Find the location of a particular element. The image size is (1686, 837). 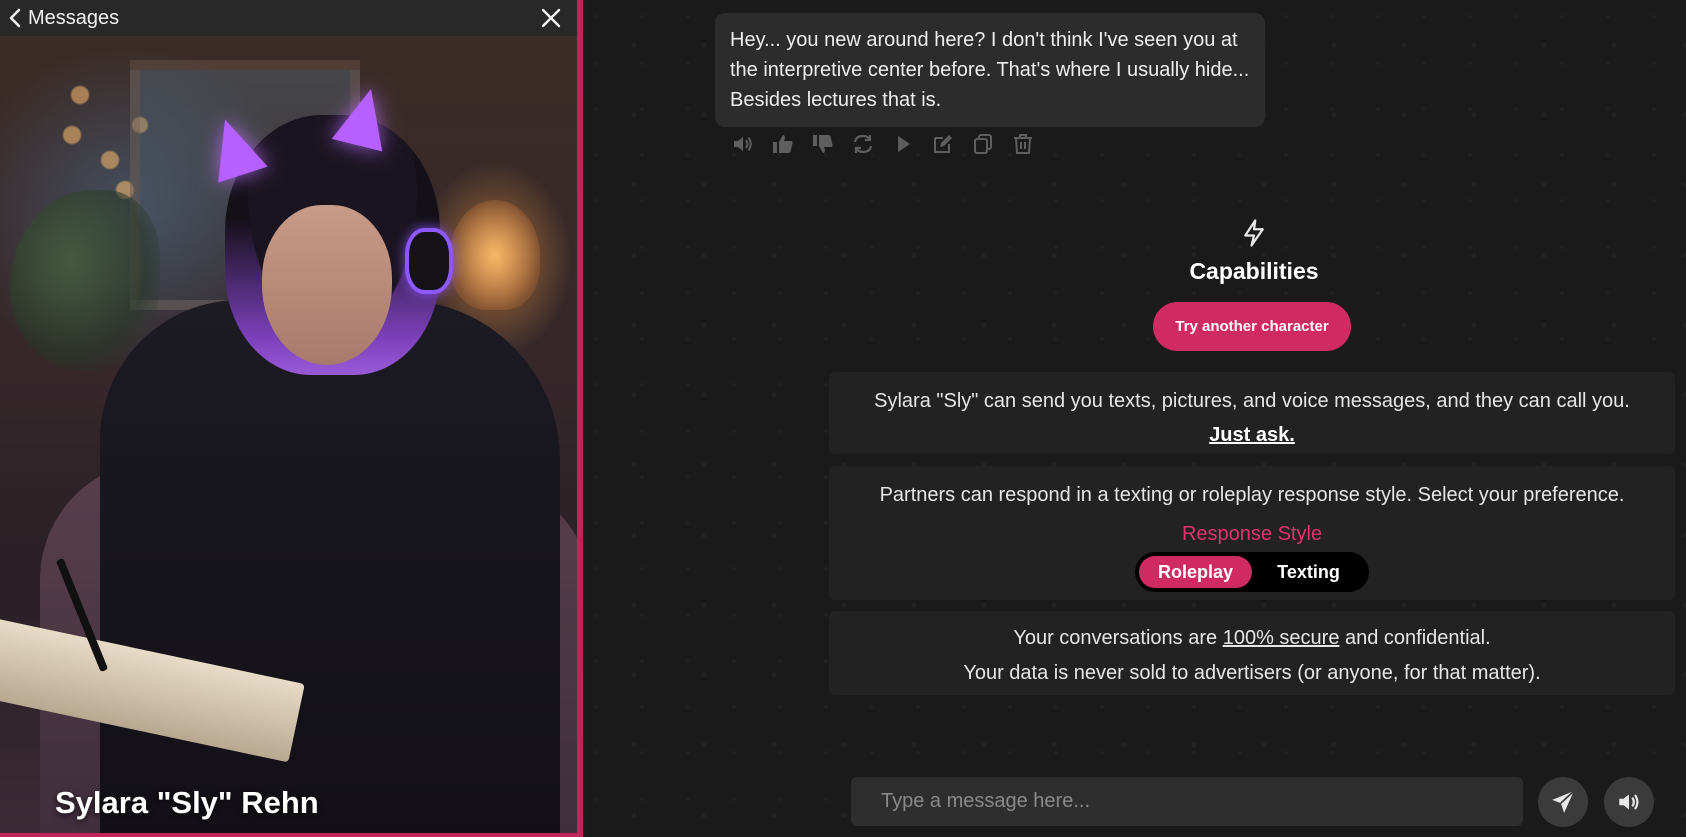

response-style-label: Response Style is located at coordinates (1252, 534).